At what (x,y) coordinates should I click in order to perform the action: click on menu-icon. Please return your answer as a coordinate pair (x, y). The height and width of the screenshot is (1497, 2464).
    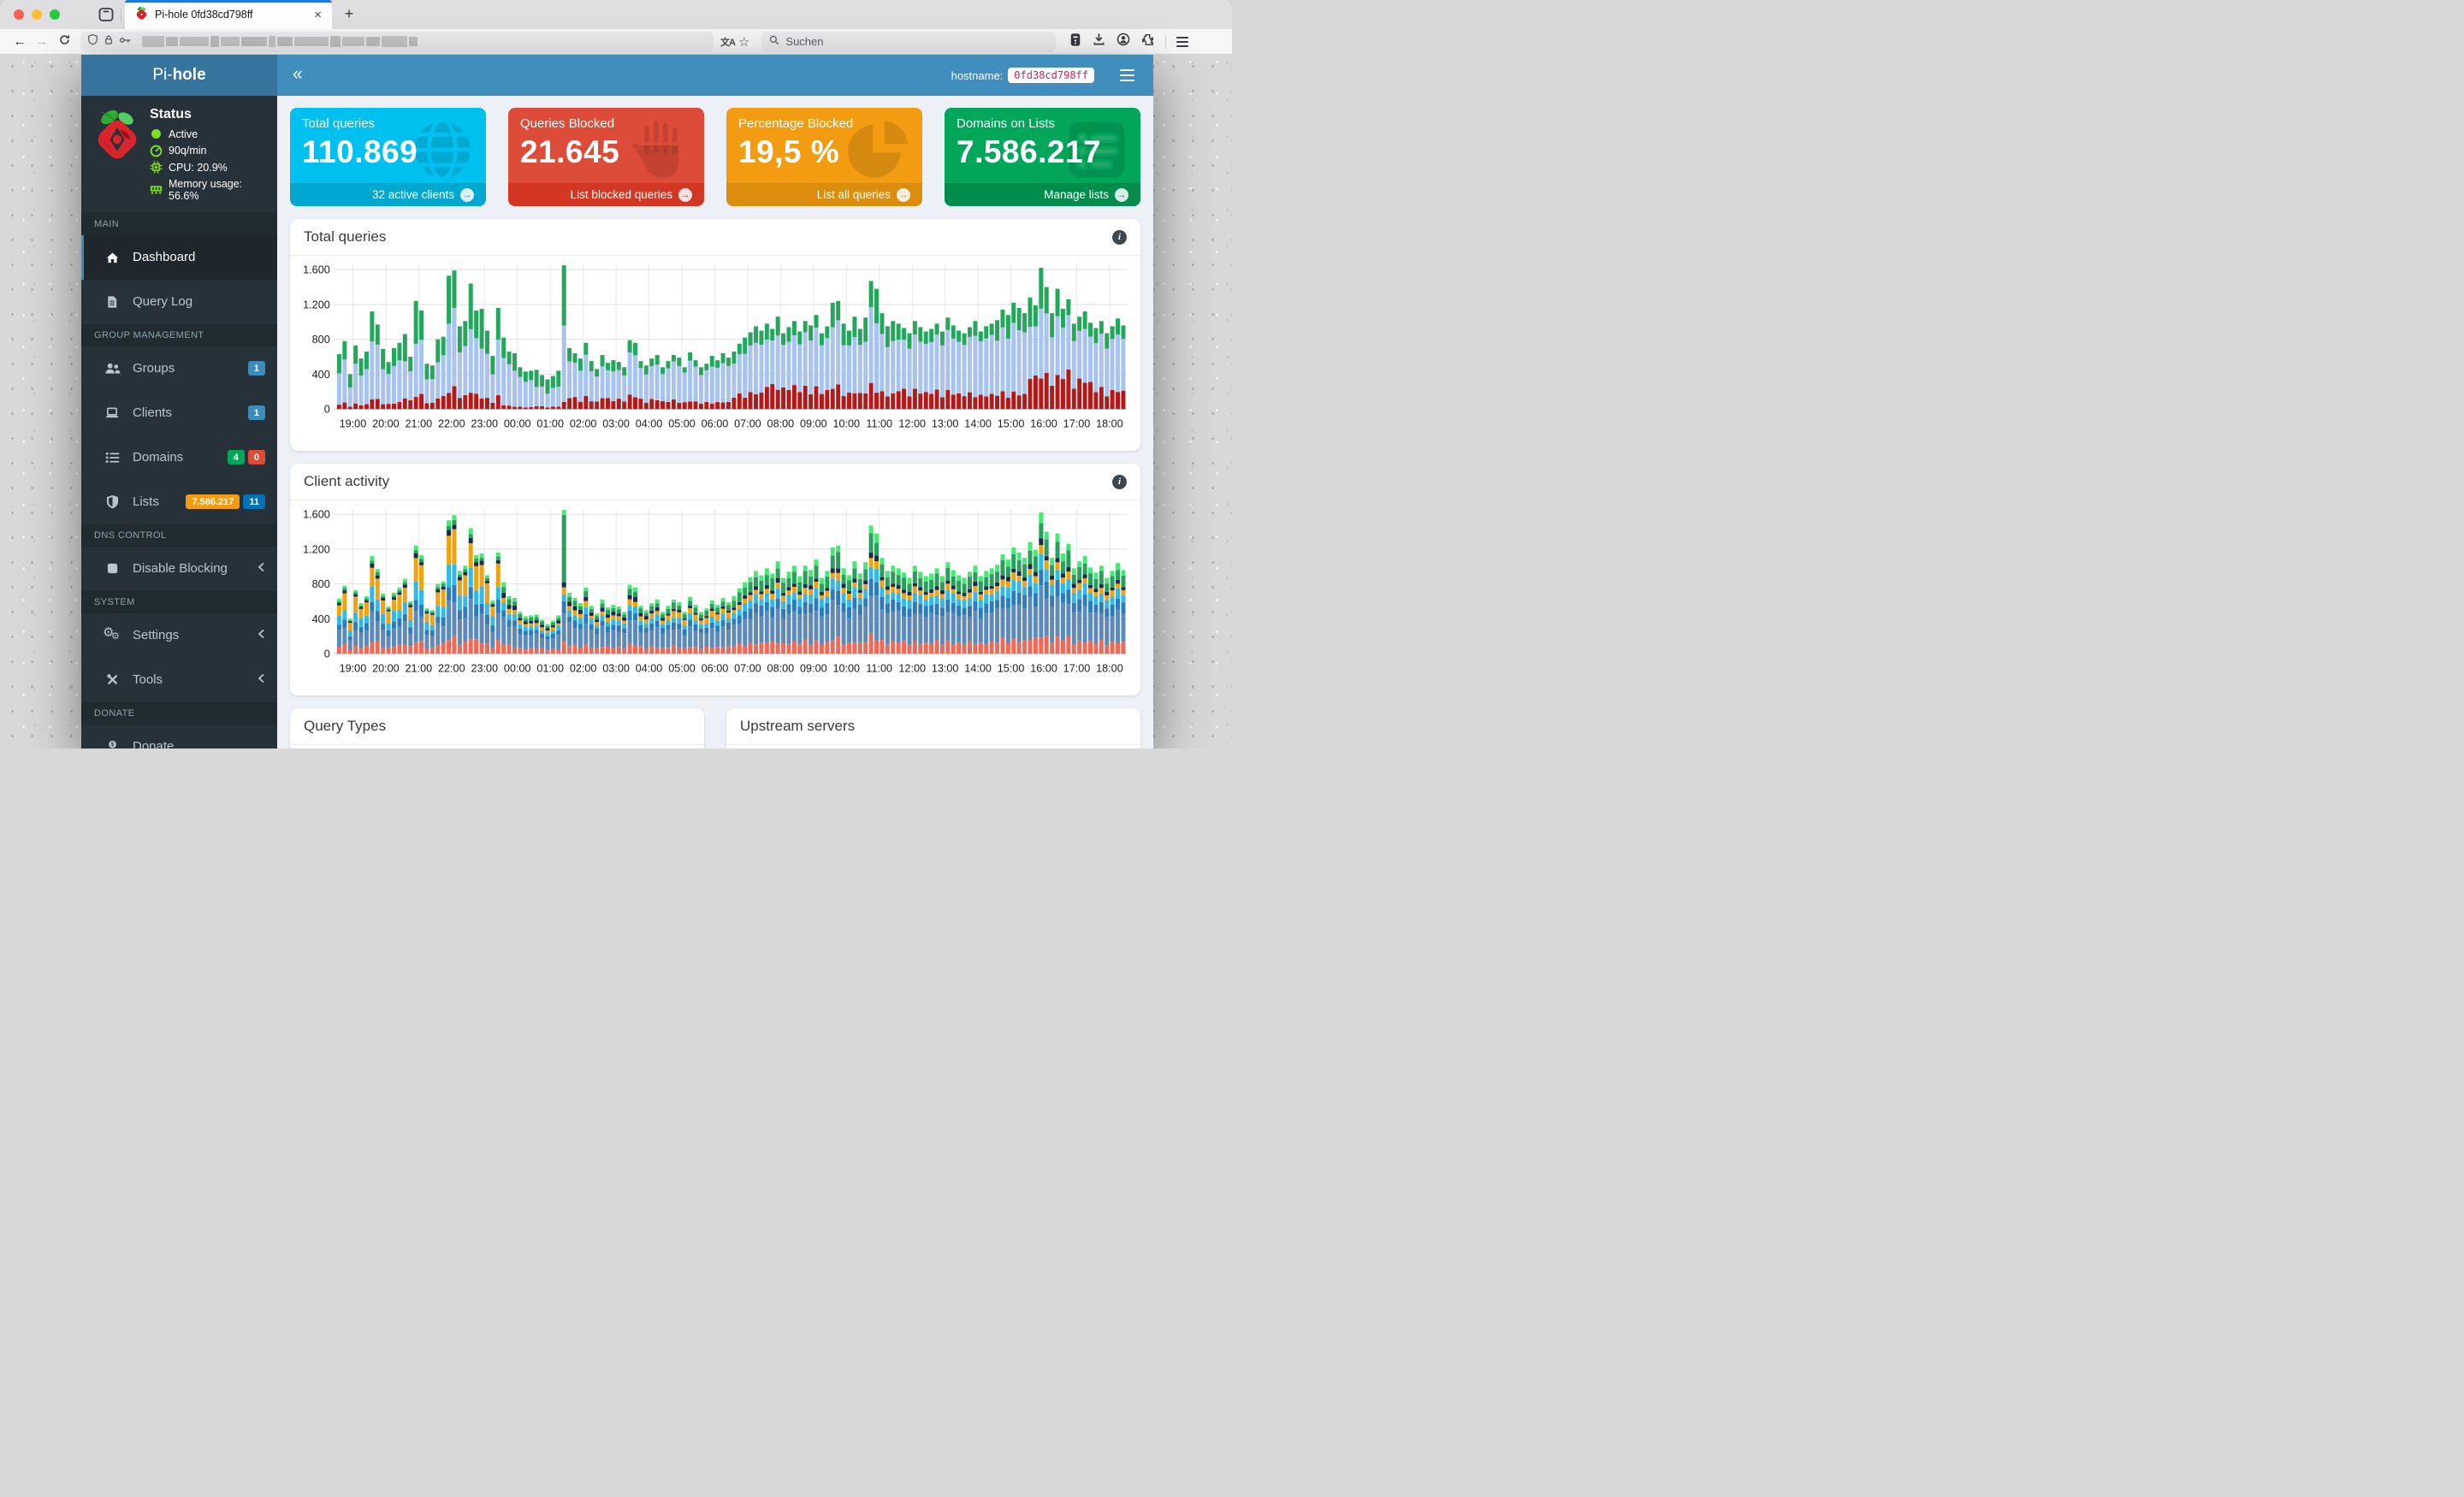
    Looking at the image, I should click on (1182, 41).